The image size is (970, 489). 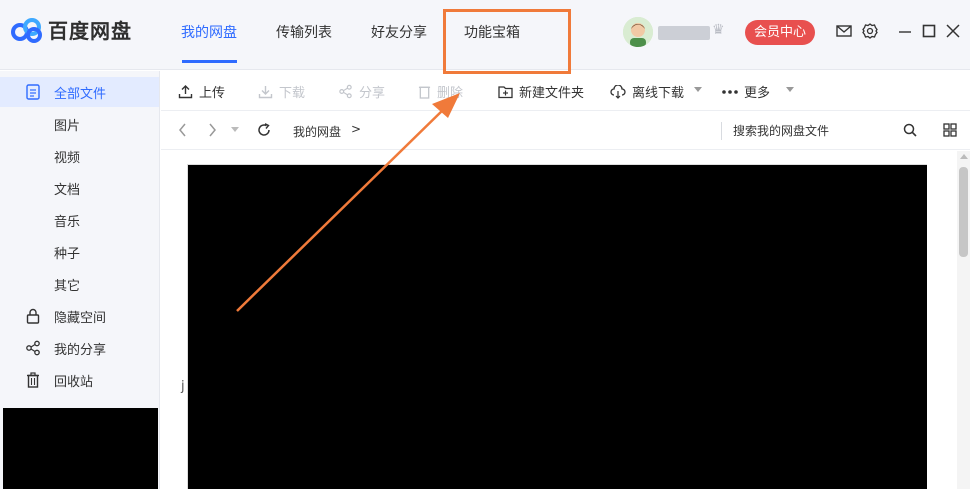 What do you see at coordinates (963, 320) in the screenshot?
I see `scrollbar` at bounding box center [963, 320].